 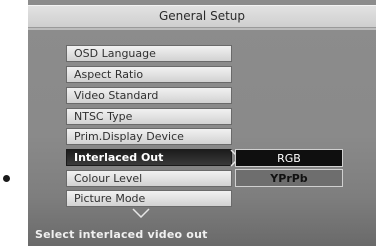 I want to click on menu-item-interlaced-out: Interlaced Out, so click(x=149, y=157).